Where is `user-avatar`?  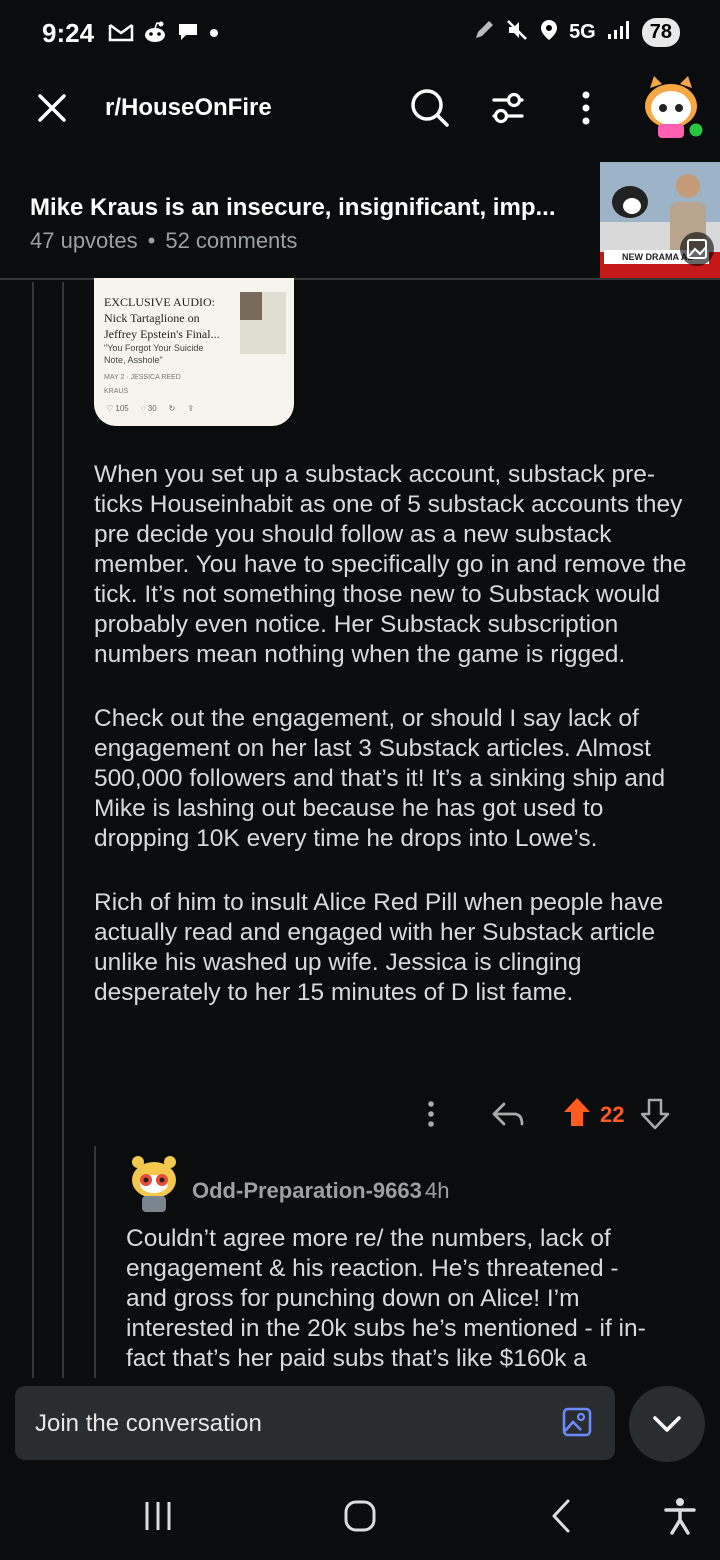
user-avatar is located at coordinates (671, 106).